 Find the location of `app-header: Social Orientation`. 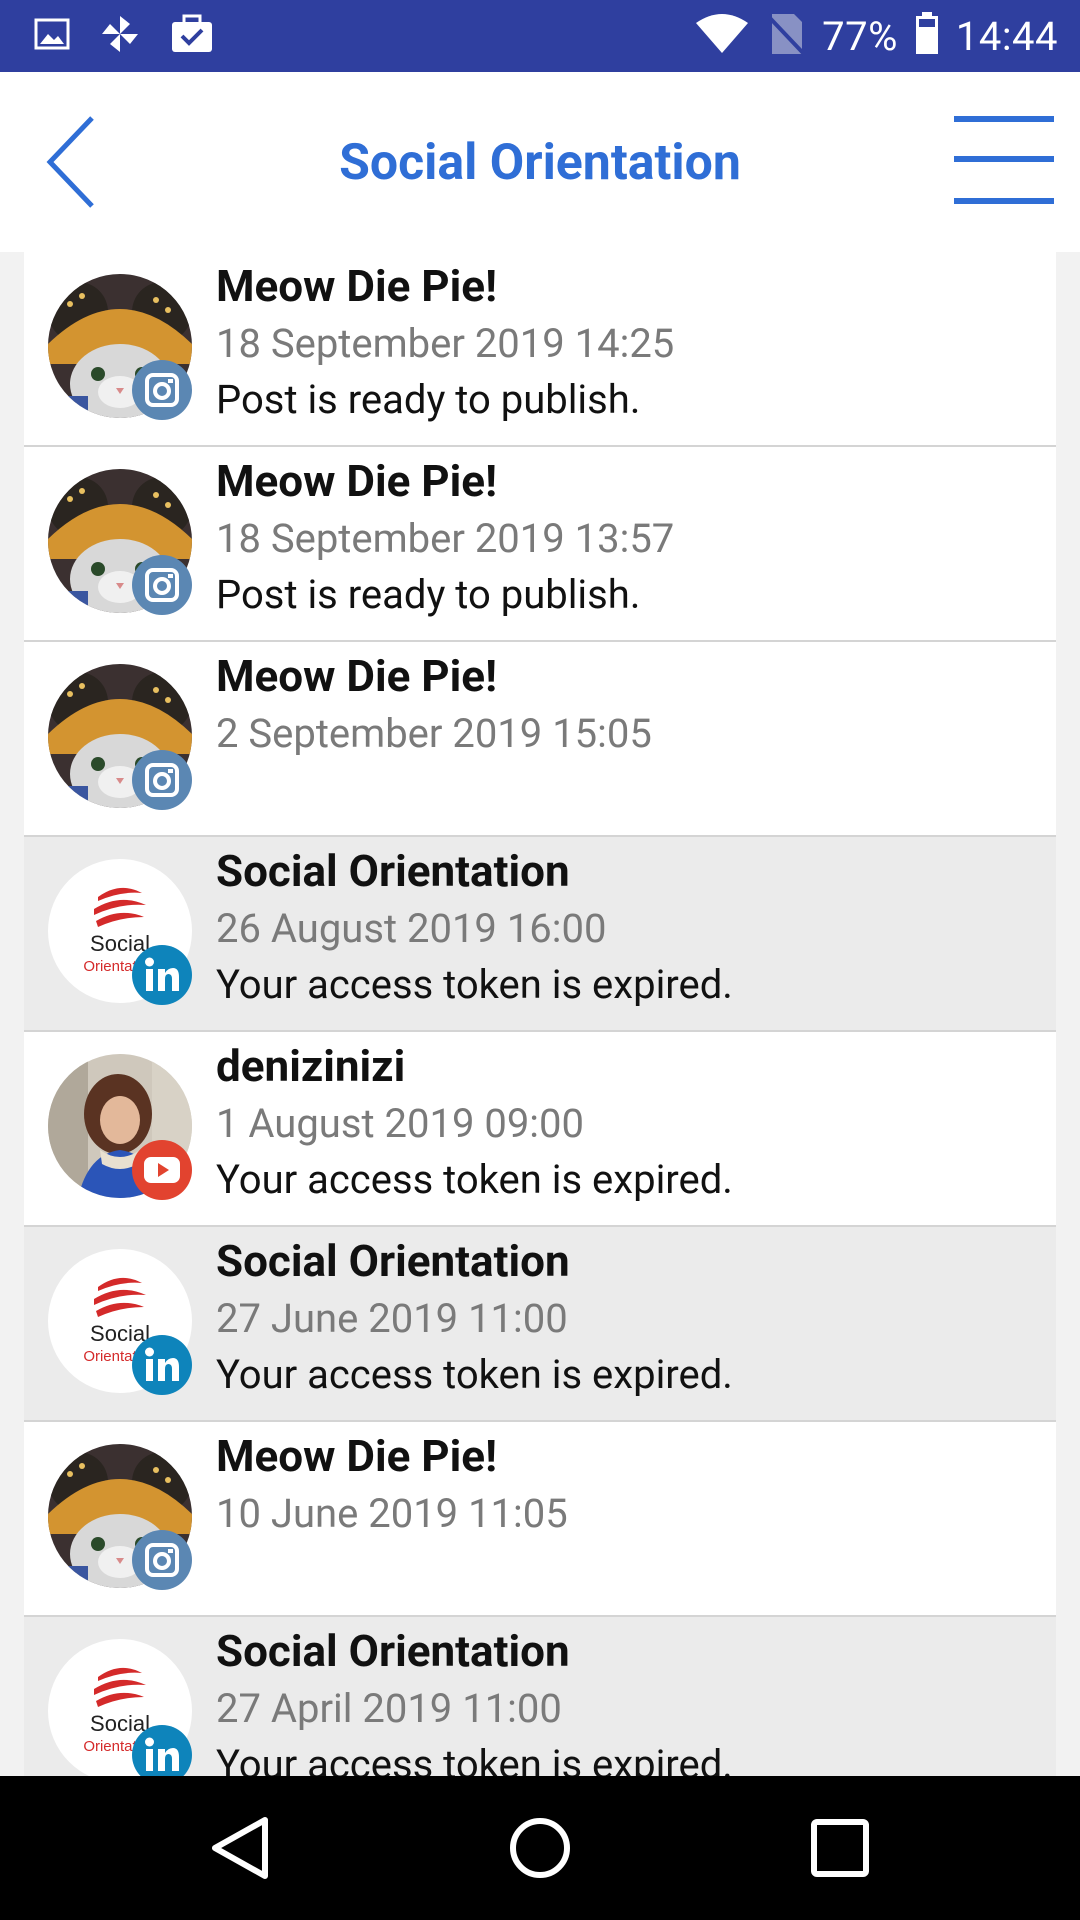

app-header: Social Orientation is located at coordinates (540, 162).